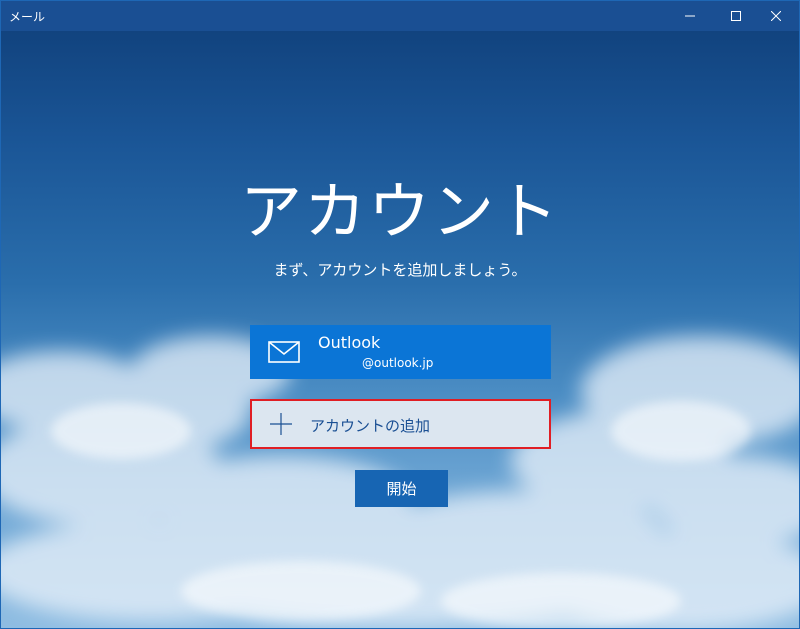 The image size is (800, 629). Describe the element at coordinates (400, 270) in the screenshot. I see `page-subtitle: まず、アカウントを追加しましょう。` at that location.